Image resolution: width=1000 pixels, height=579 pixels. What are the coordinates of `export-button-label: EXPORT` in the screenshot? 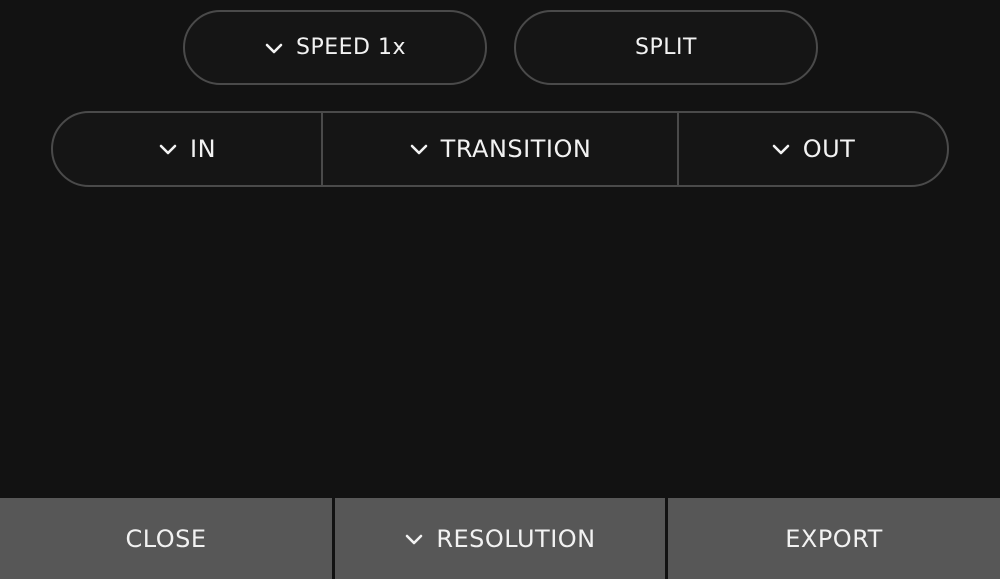 It's located at (834, 538).